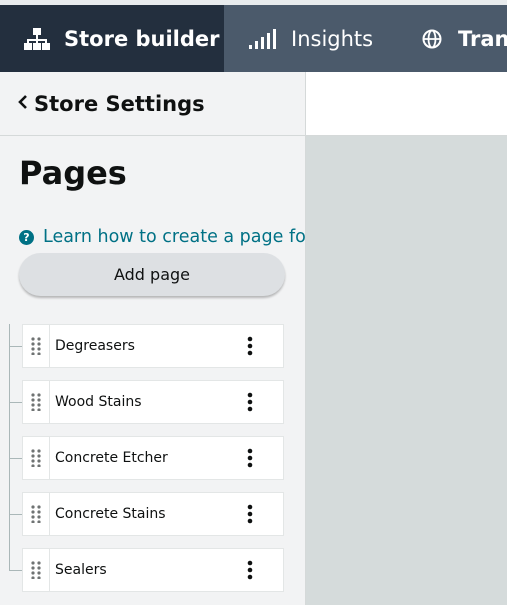 This screenshot has height=605, width=507. Describe the element at coordinates (406, 104) in the screenshot. I see `main-toolbar-area` at that location.